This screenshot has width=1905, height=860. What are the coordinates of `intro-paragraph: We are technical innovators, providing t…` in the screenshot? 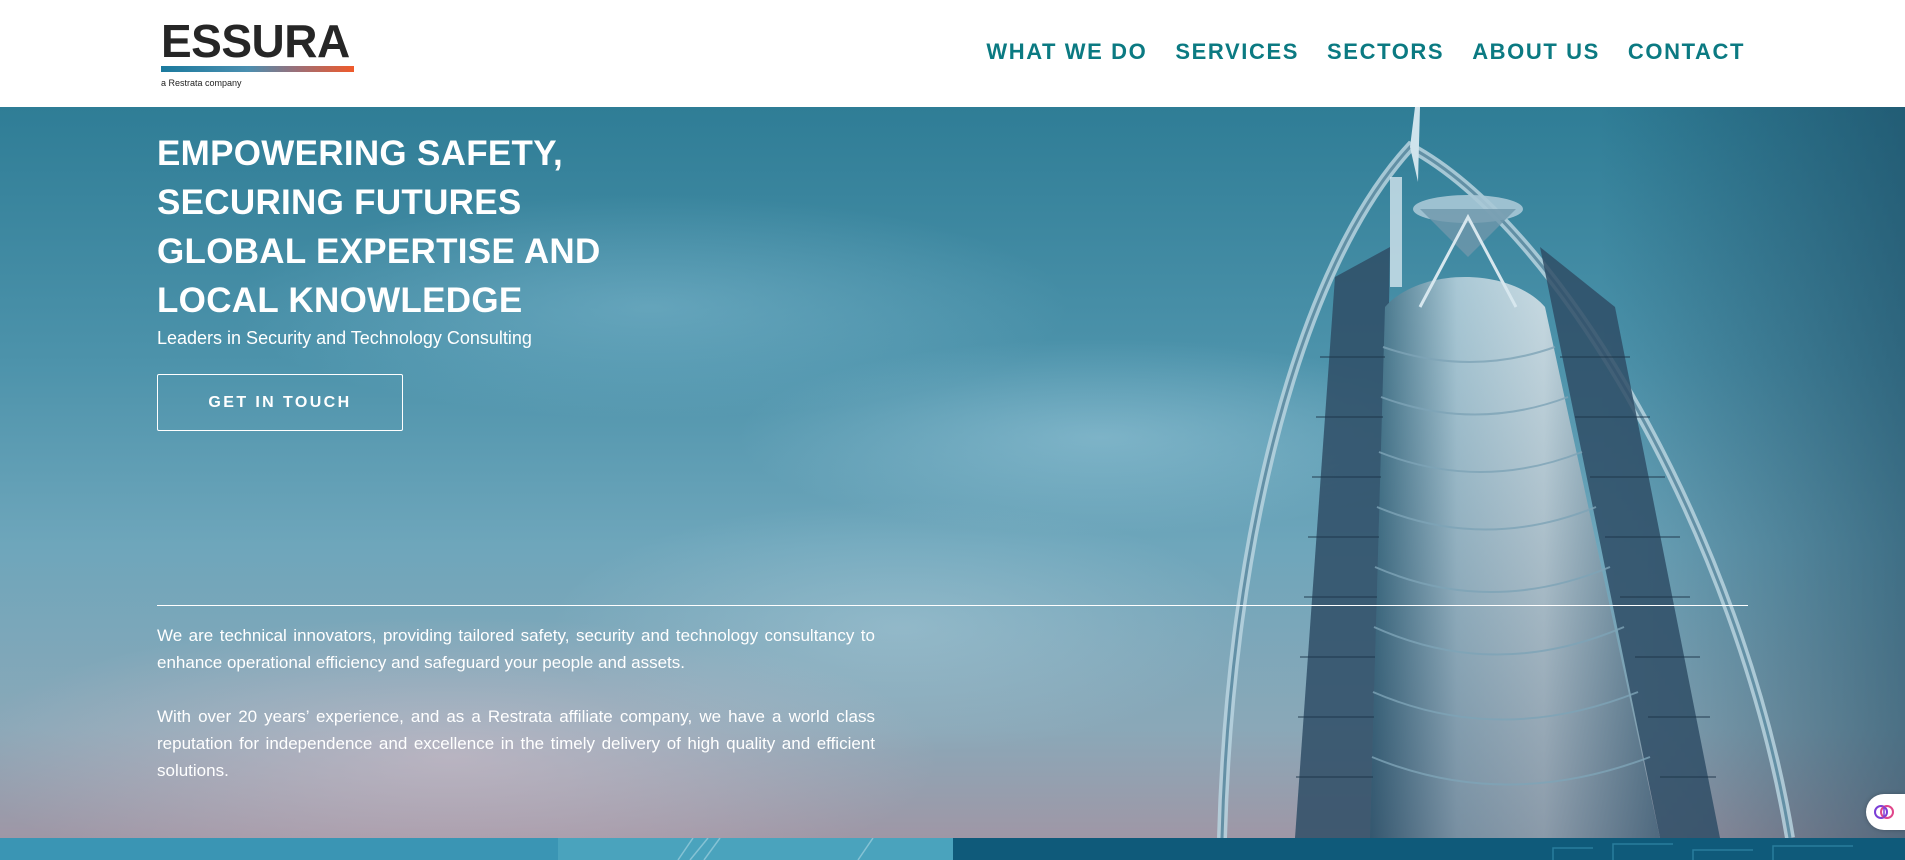 It's located at (516, 649).